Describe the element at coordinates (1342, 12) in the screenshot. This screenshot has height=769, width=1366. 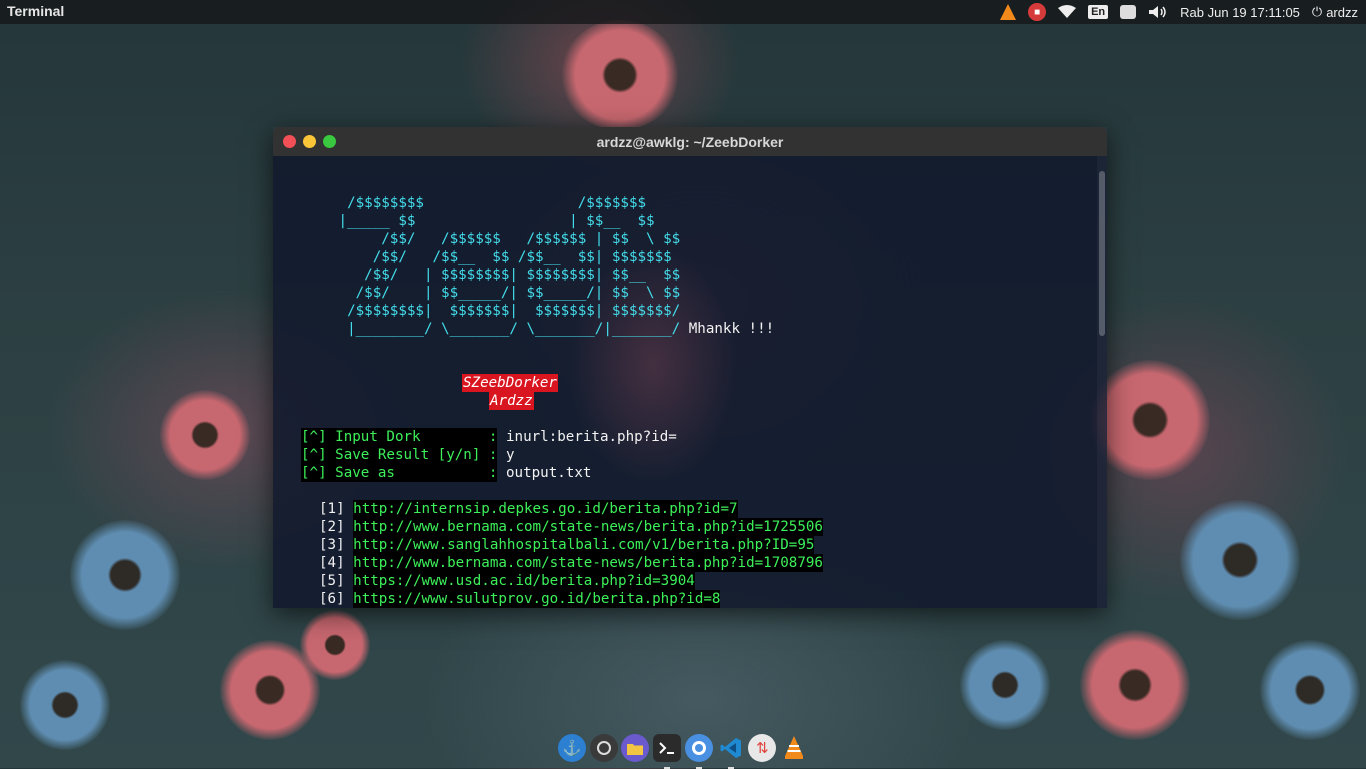
I see `user-name: ardzz` at that location.